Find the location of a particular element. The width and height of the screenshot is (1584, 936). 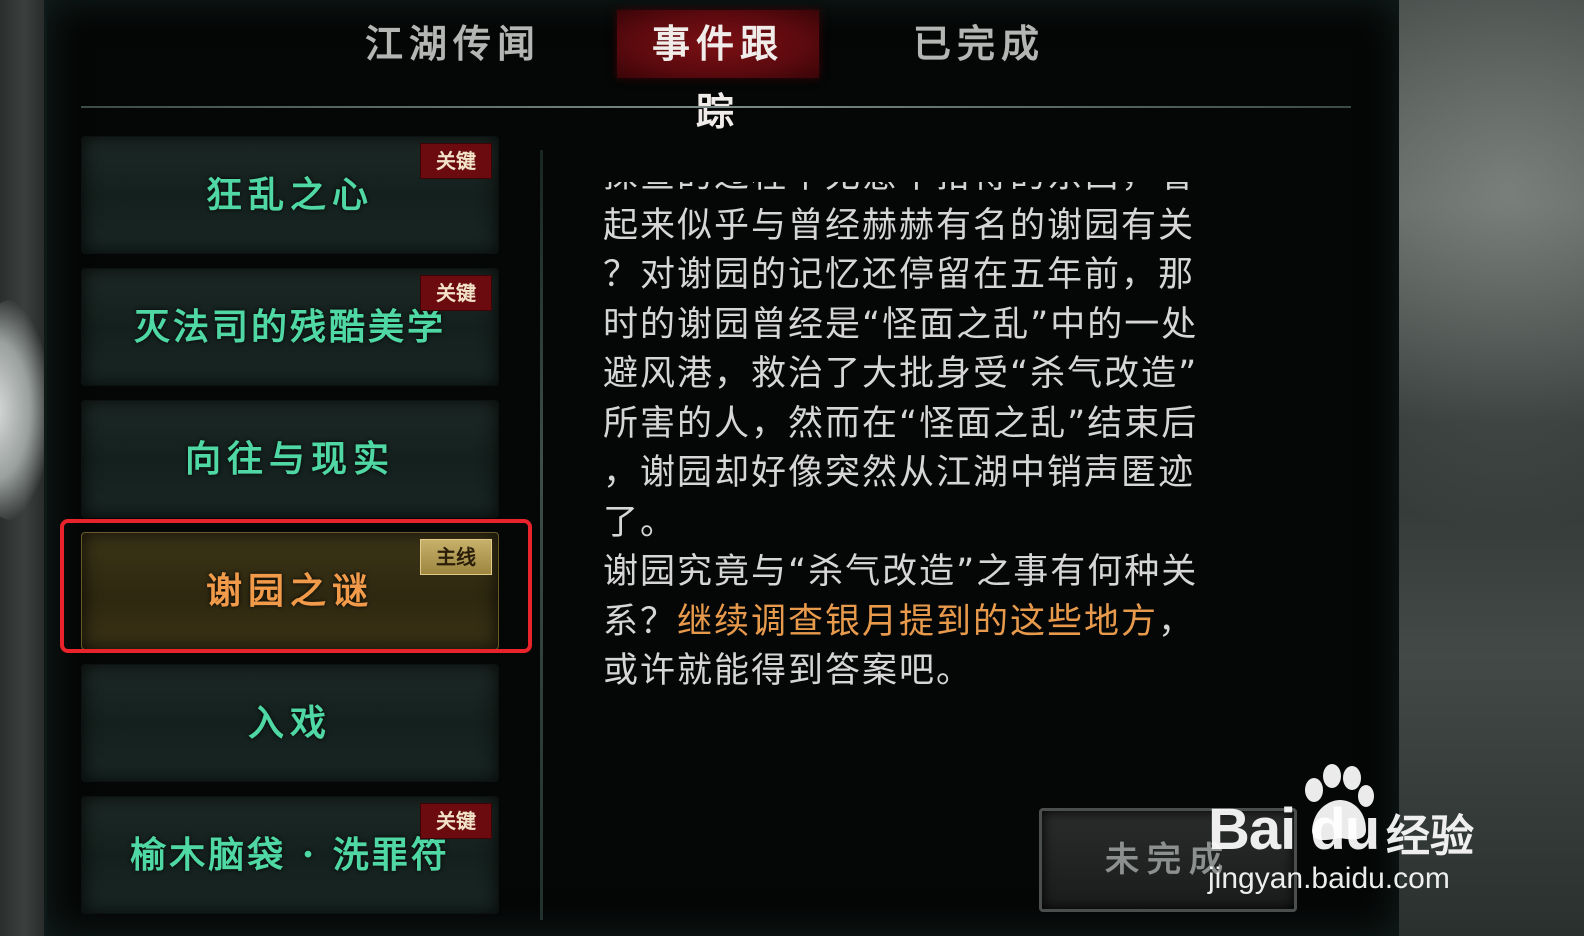

description-line: 所害的人，然而在“怪面之乱”结束后 is located at coordinates (901, 423).